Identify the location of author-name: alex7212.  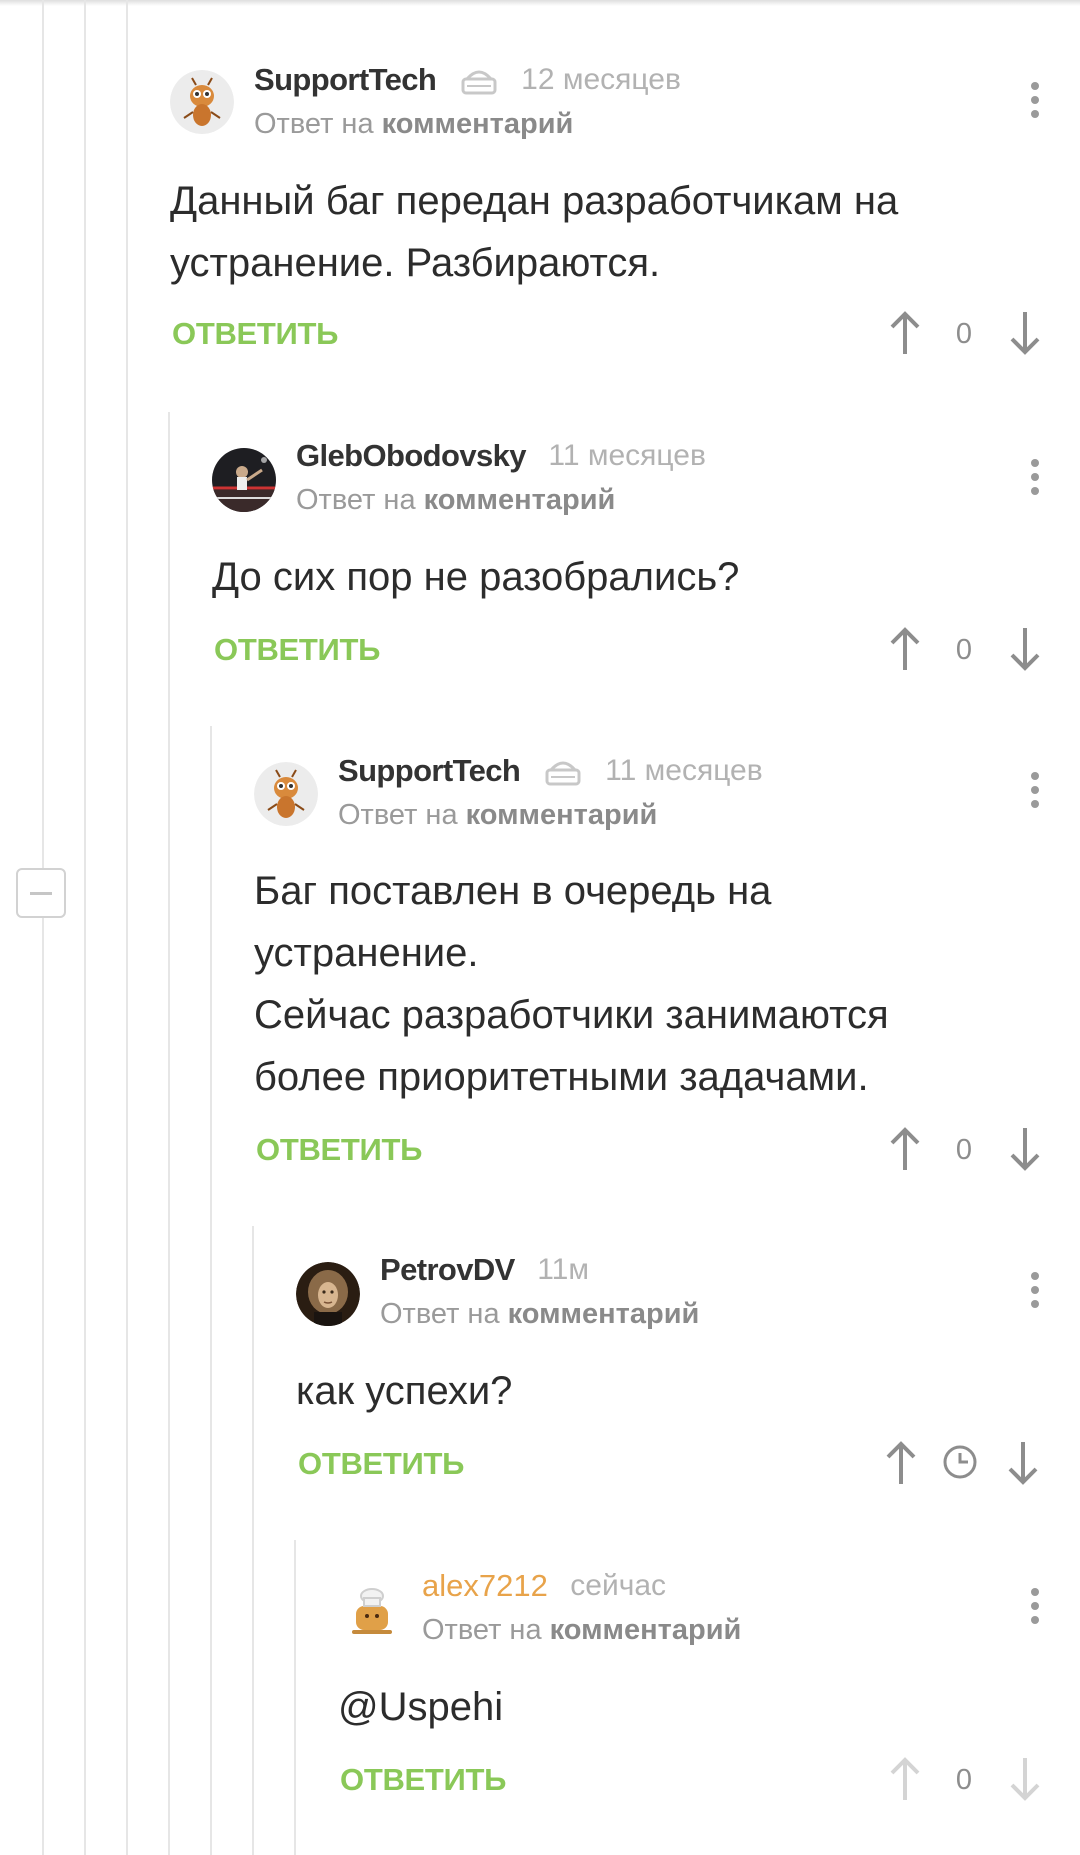
(485, 1585).